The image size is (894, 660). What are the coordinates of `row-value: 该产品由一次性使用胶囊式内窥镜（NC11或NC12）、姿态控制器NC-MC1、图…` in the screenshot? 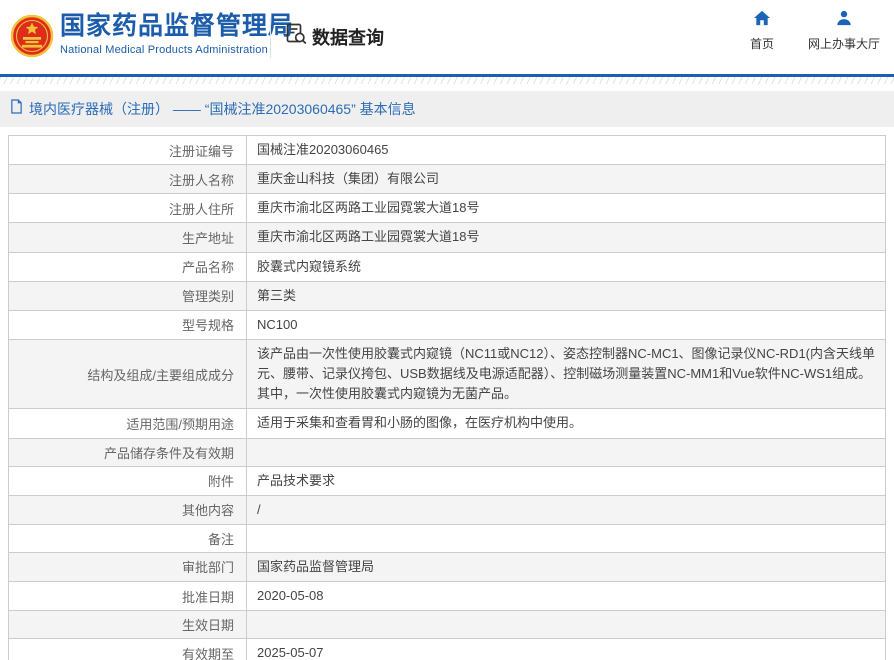 It's located at (566, 374).